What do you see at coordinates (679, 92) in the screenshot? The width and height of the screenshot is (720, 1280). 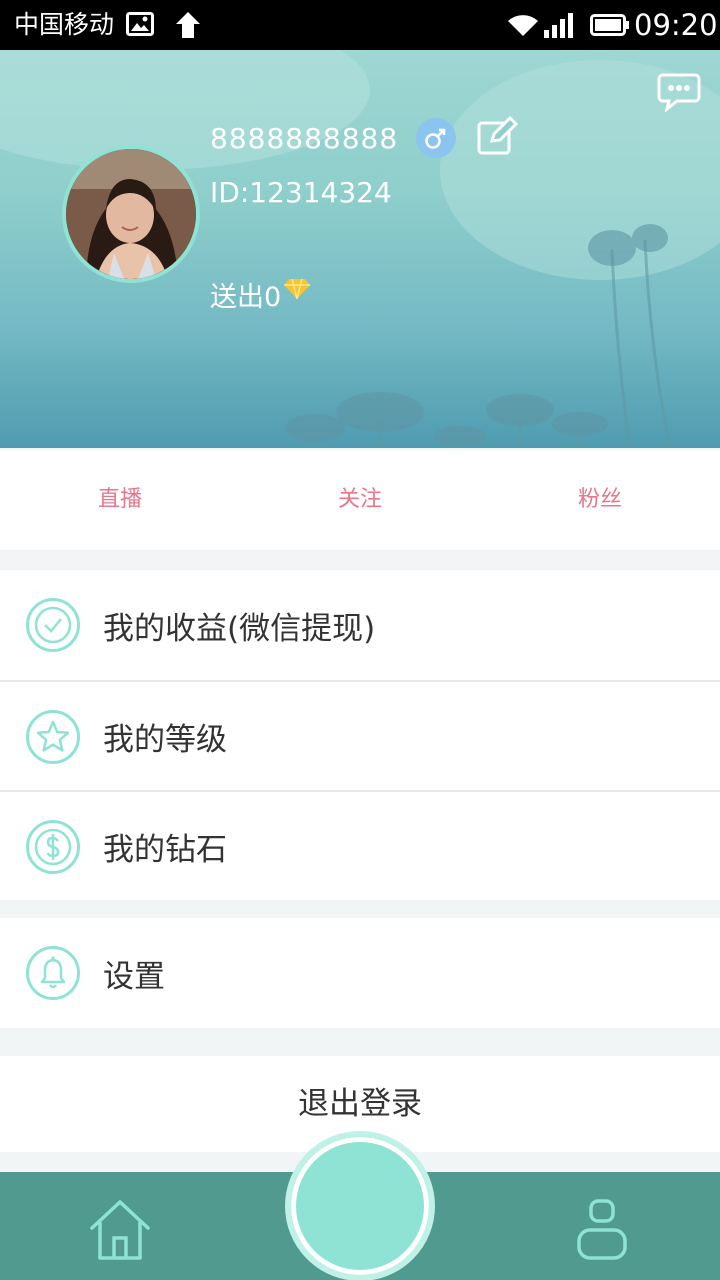 I see `chat-bubble-icon` at bounding box center [679, 92].